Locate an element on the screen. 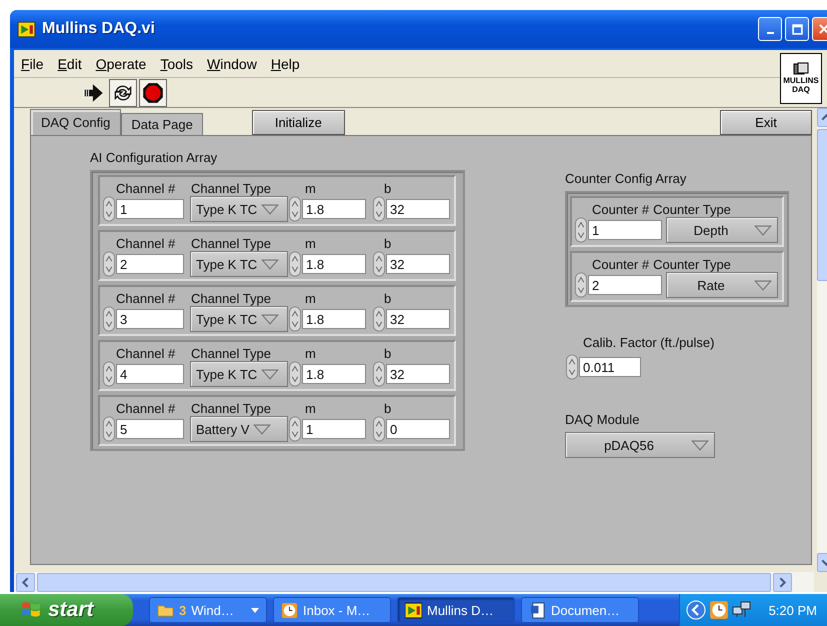 Image resolution: width=827 pixels, height=626 pixels. menu-item: Window is located at coordinates (232, 64).